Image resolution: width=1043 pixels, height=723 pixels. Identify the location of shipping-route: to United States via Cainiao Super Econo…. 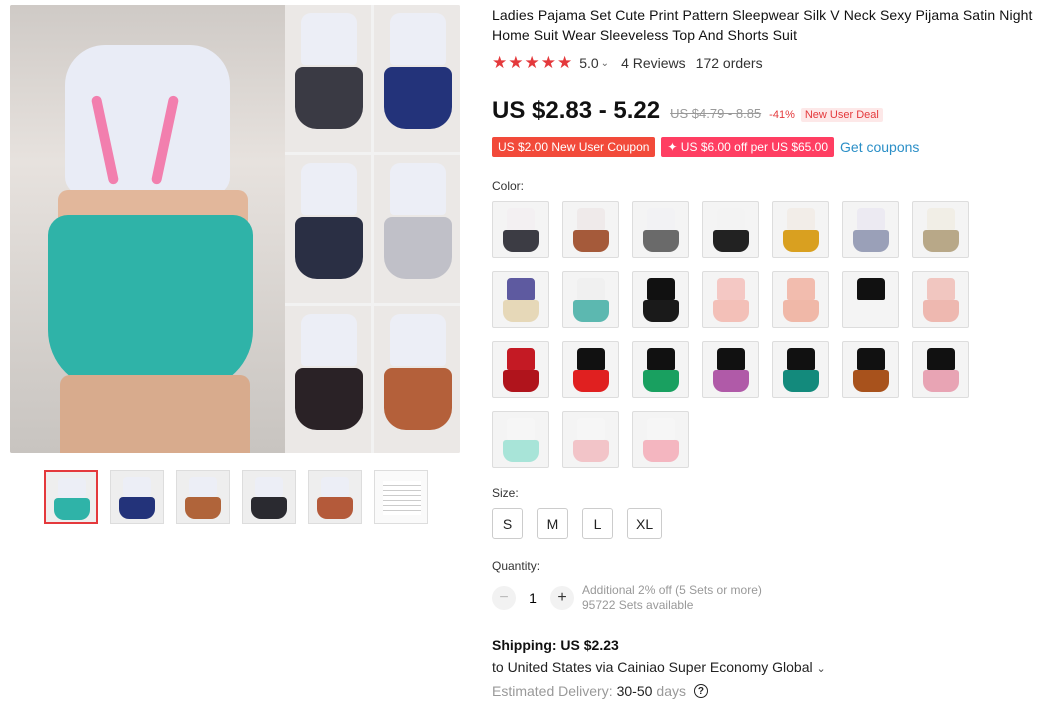
(764, 667).